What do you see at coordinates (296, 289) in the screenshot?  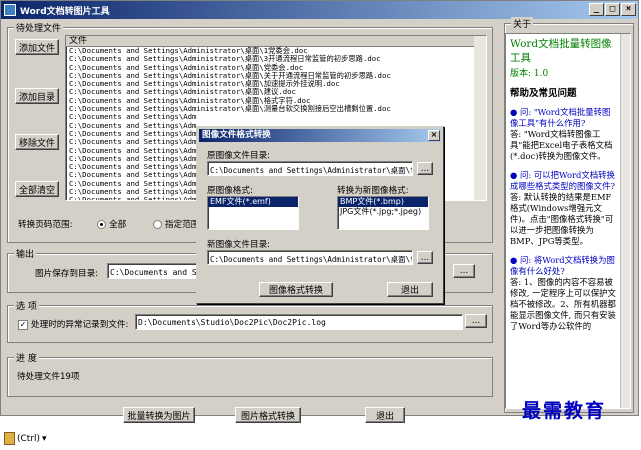 I see `dialog-convert-button: 图像格式转换` at bounding box center [296, 289].